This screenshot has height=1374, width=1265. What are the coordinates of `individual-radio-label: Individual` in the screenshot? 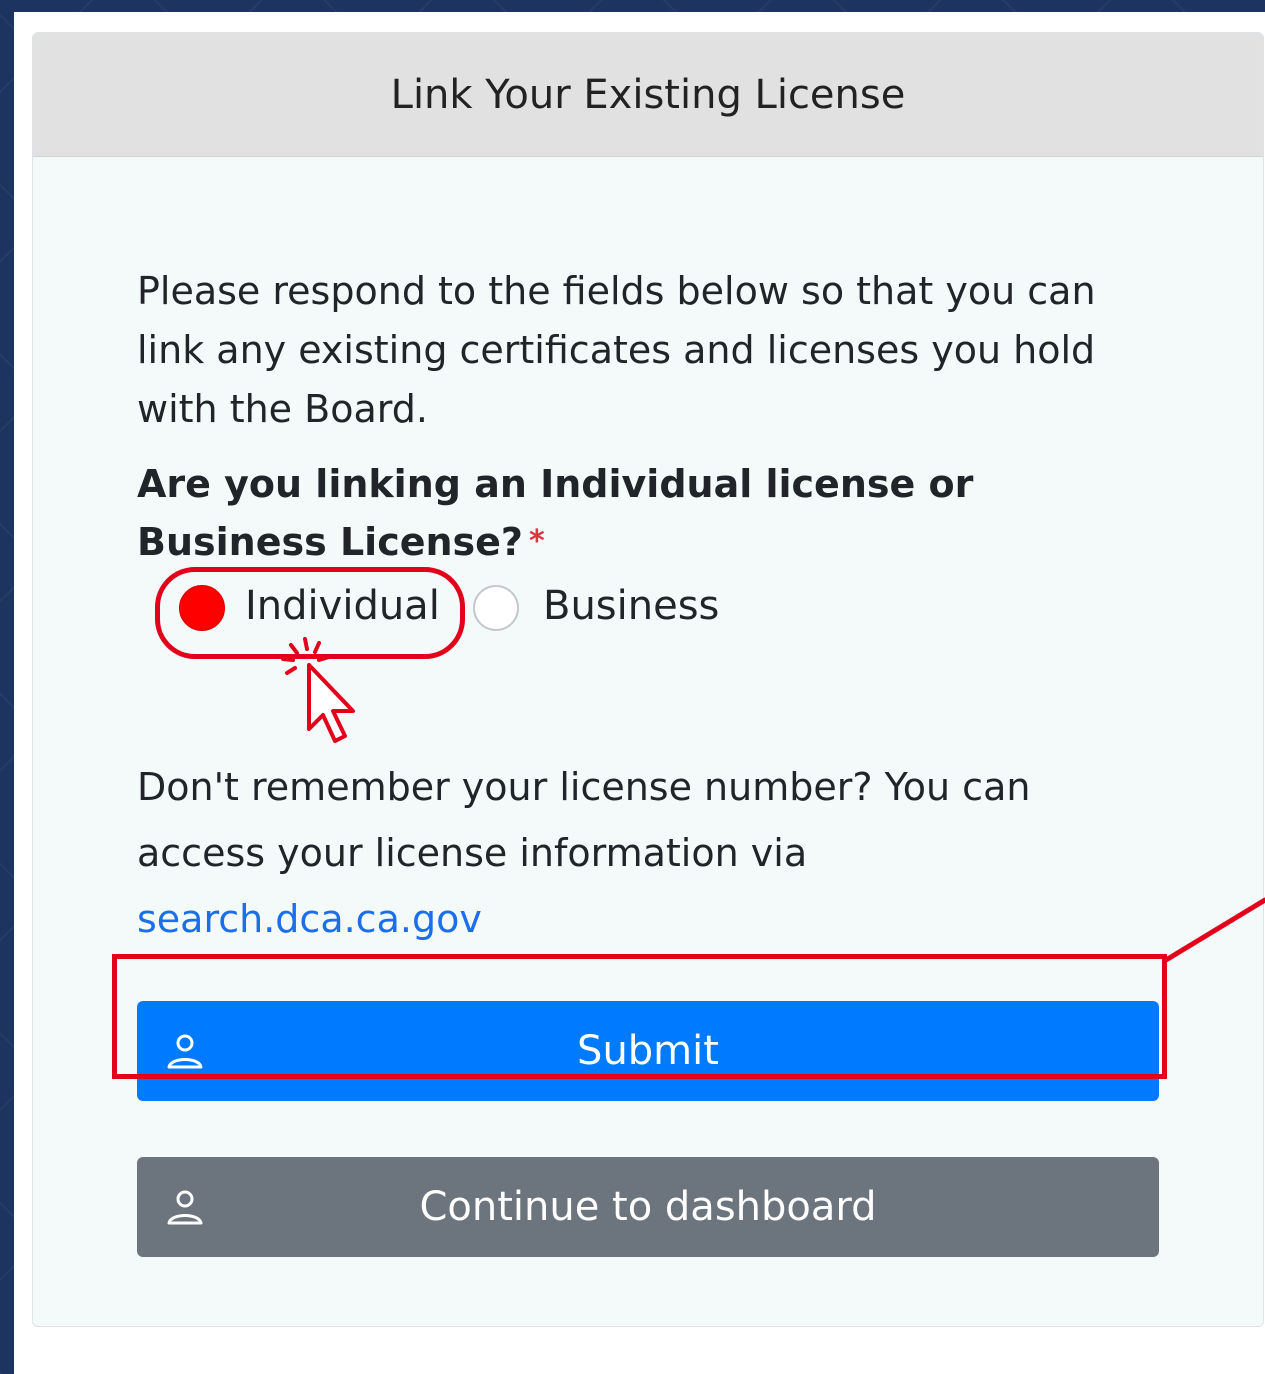 It's located at (342, 606).